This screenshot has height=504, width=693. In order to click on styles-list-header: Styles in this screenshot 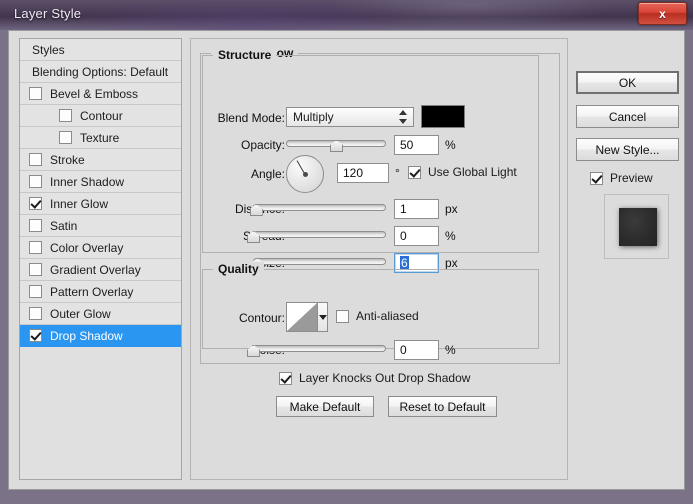, I will do `click(100, 50)`.